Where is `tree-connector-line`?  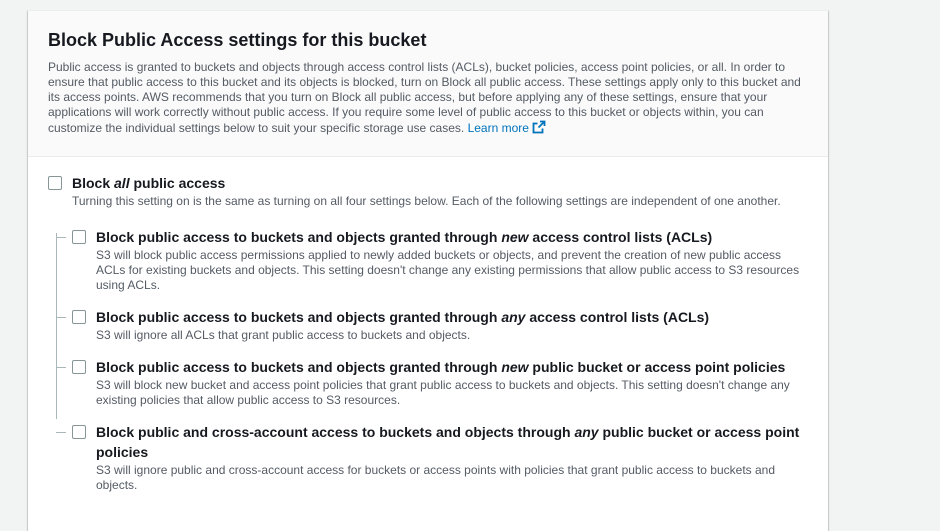 tree-connector-line is located at coordinates (56, 326).